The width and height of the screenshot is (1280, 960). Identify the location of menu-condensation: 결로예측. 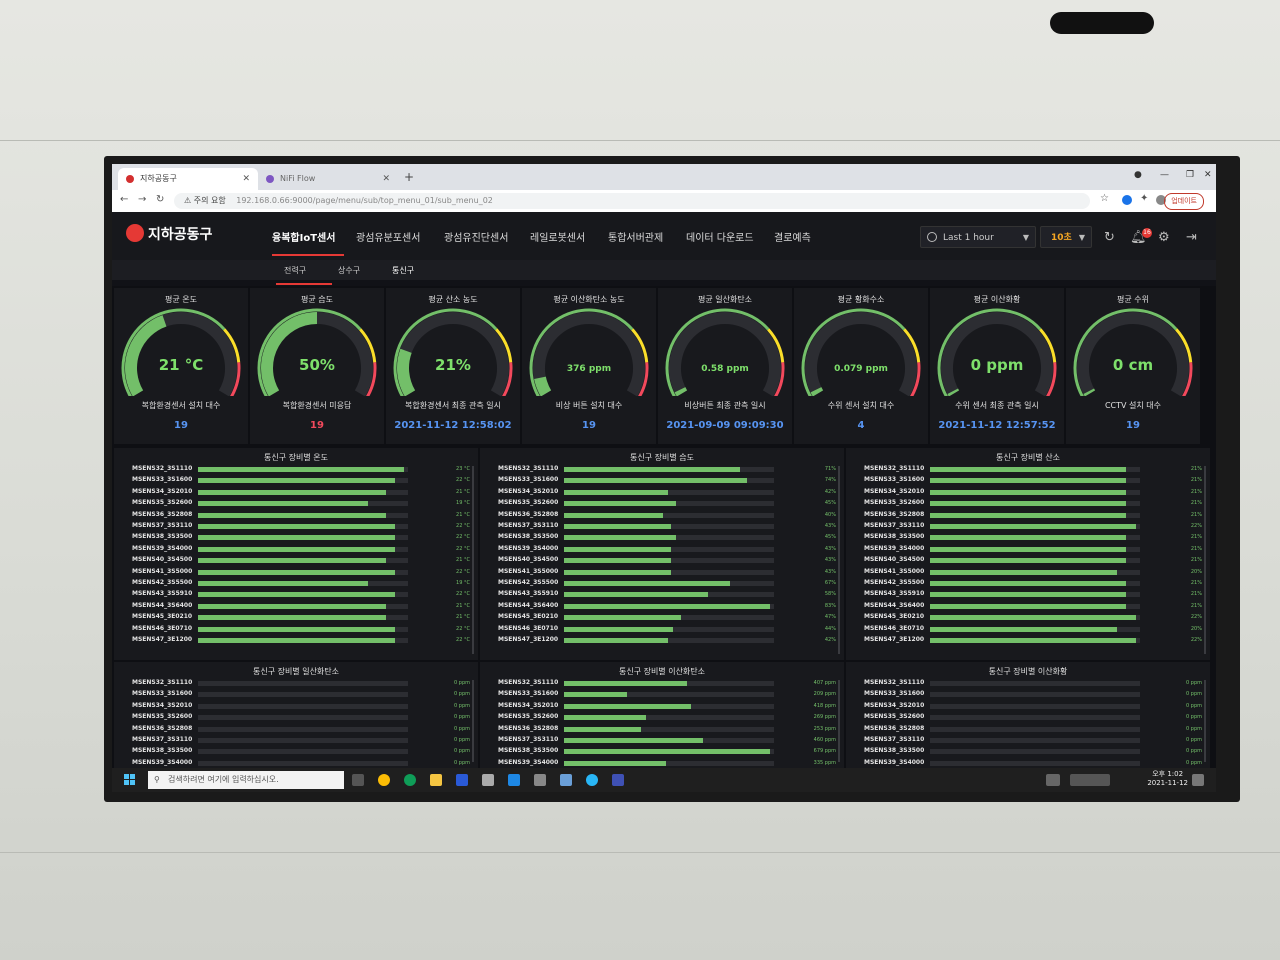
(792, 236).